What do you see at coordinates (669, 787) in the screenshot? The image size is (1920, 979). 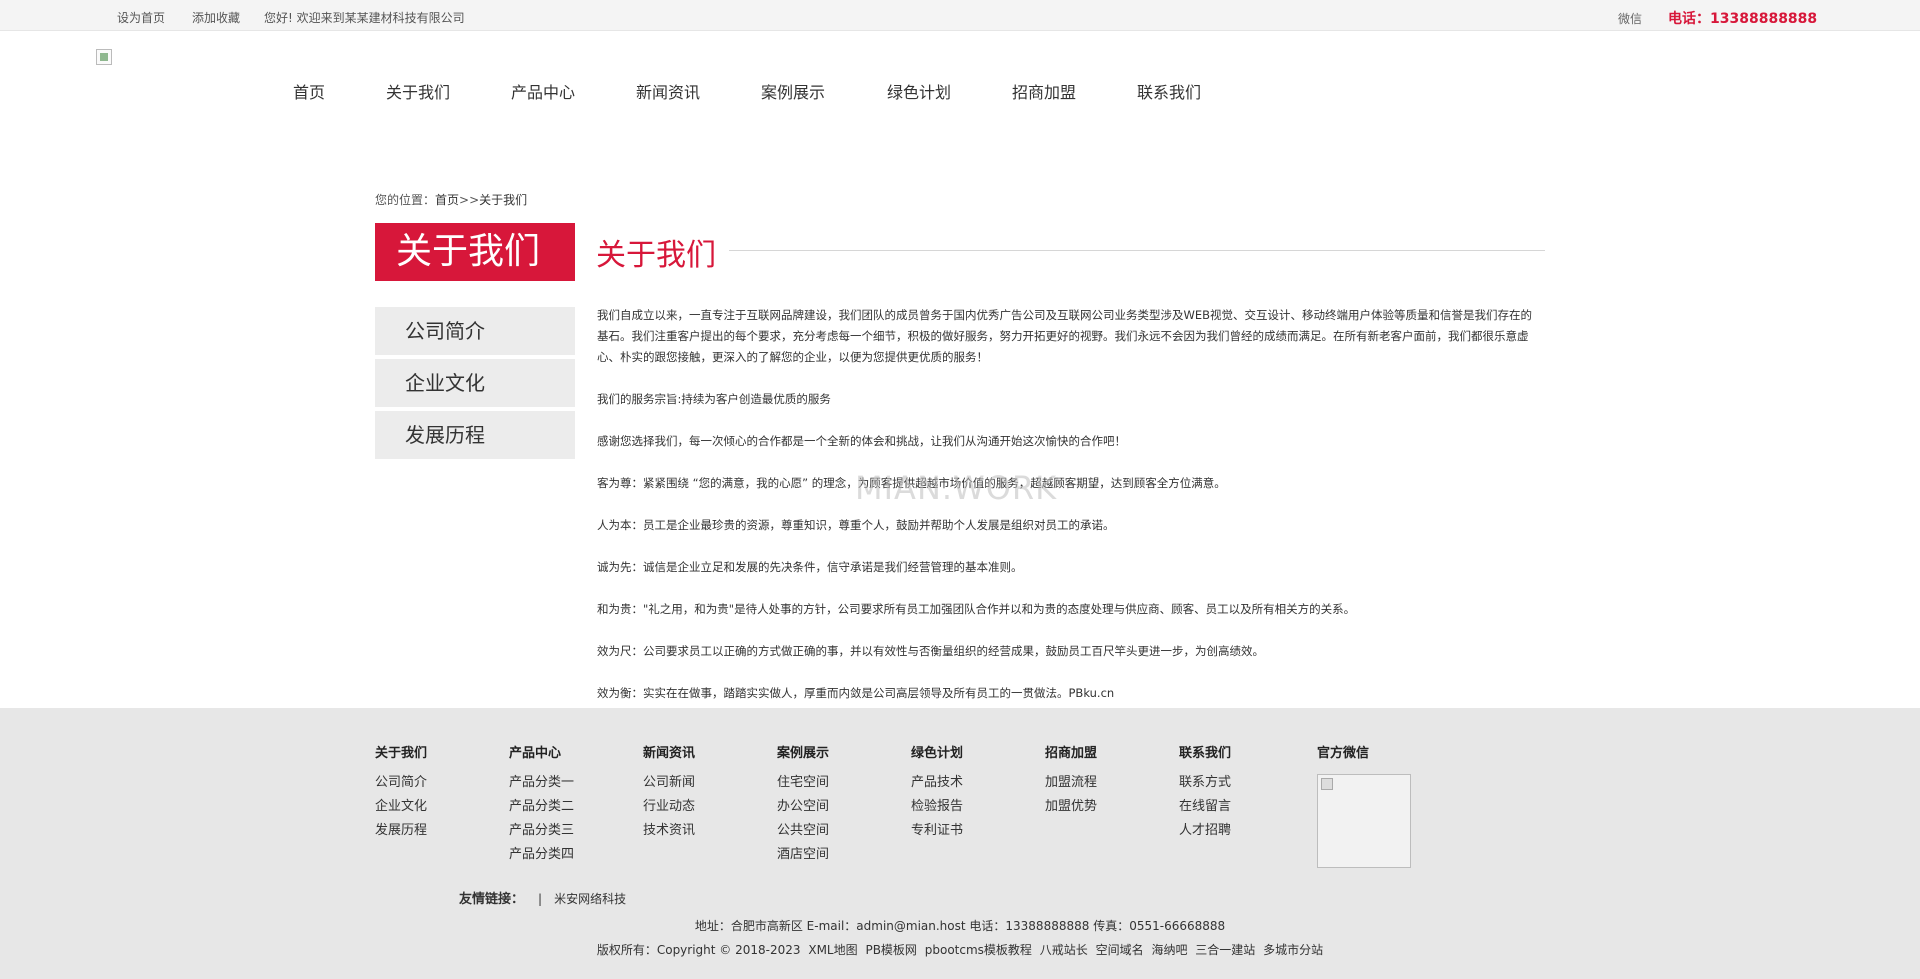 I see `footer-link: 公司新闻` at bounding box center [669, 787].